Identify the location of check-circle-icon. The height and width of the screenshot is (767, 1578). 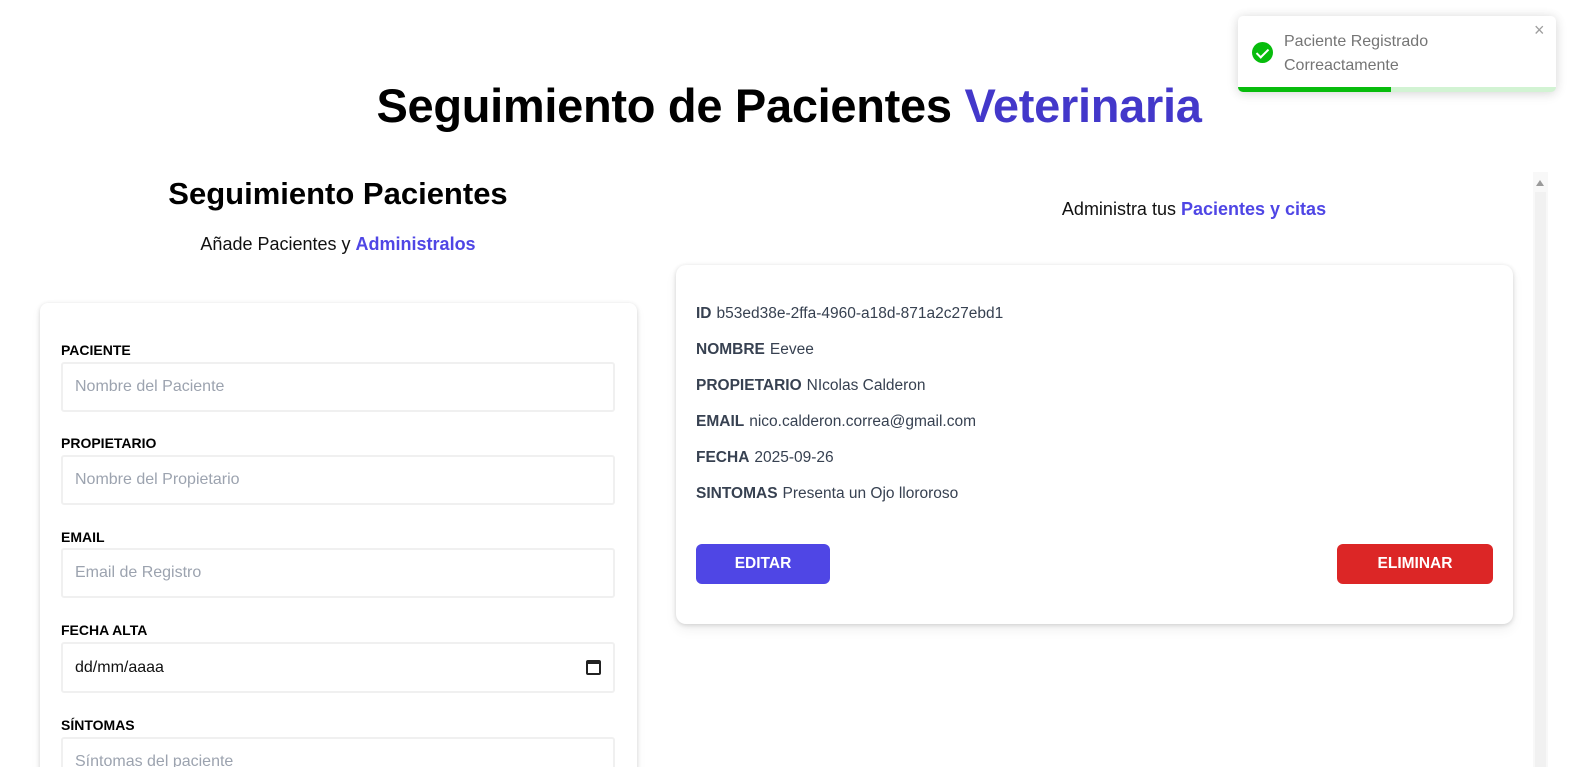
(1262, 52).